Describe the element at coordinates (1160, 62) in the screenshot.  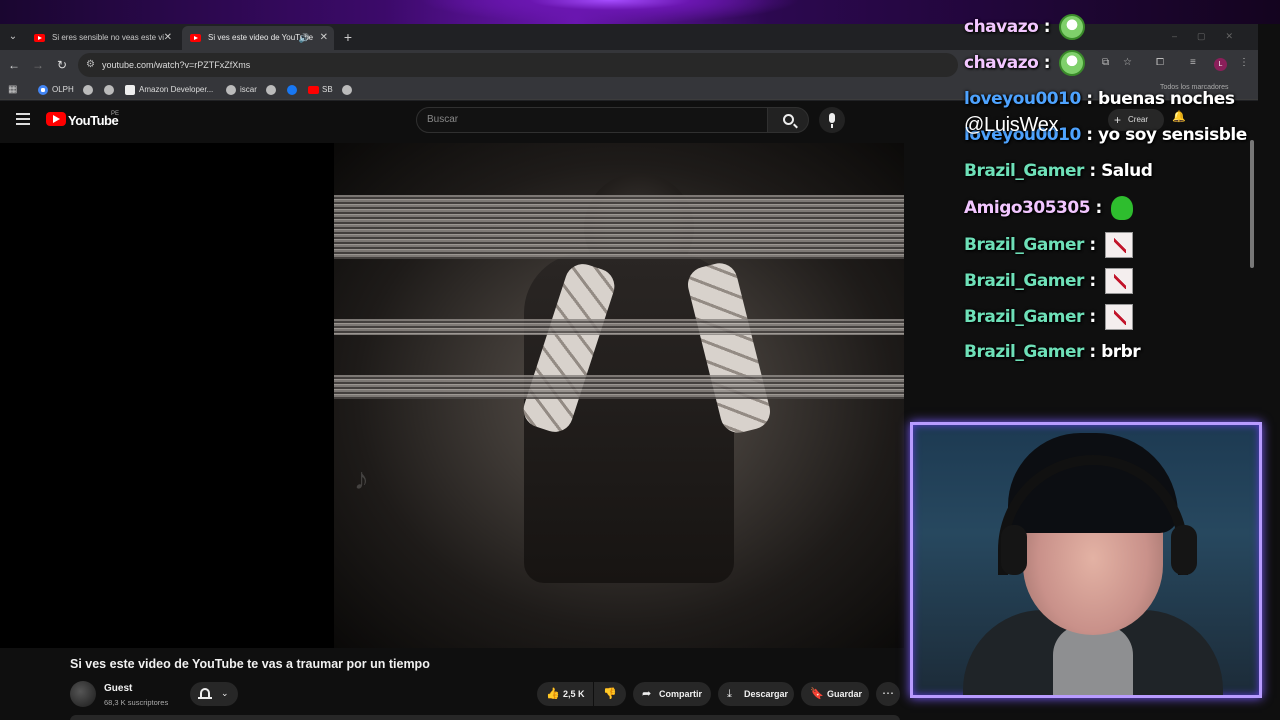
I see `extensions-icon: ⧠` at that location.